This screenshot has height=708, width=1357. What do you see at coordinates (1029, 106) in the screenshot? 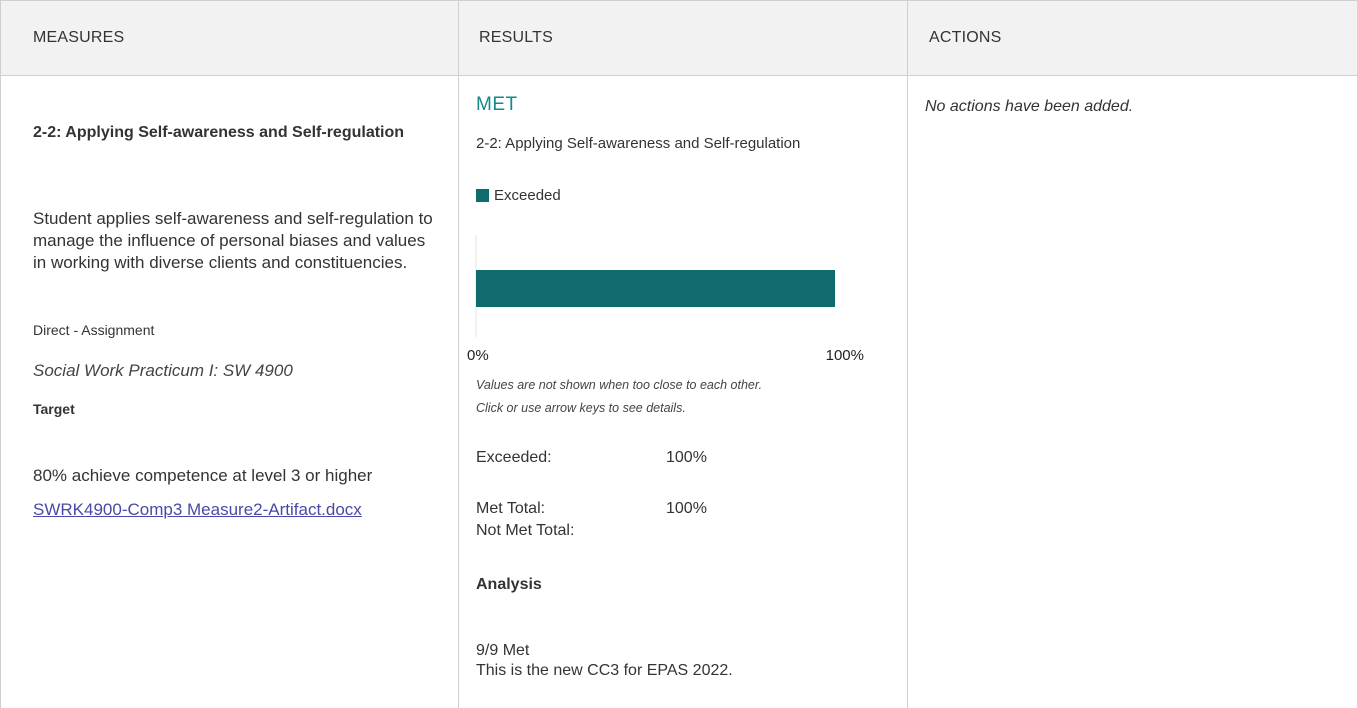
I see `no-actions-text: No actions have been added.` at bounding box center [1029, 106].